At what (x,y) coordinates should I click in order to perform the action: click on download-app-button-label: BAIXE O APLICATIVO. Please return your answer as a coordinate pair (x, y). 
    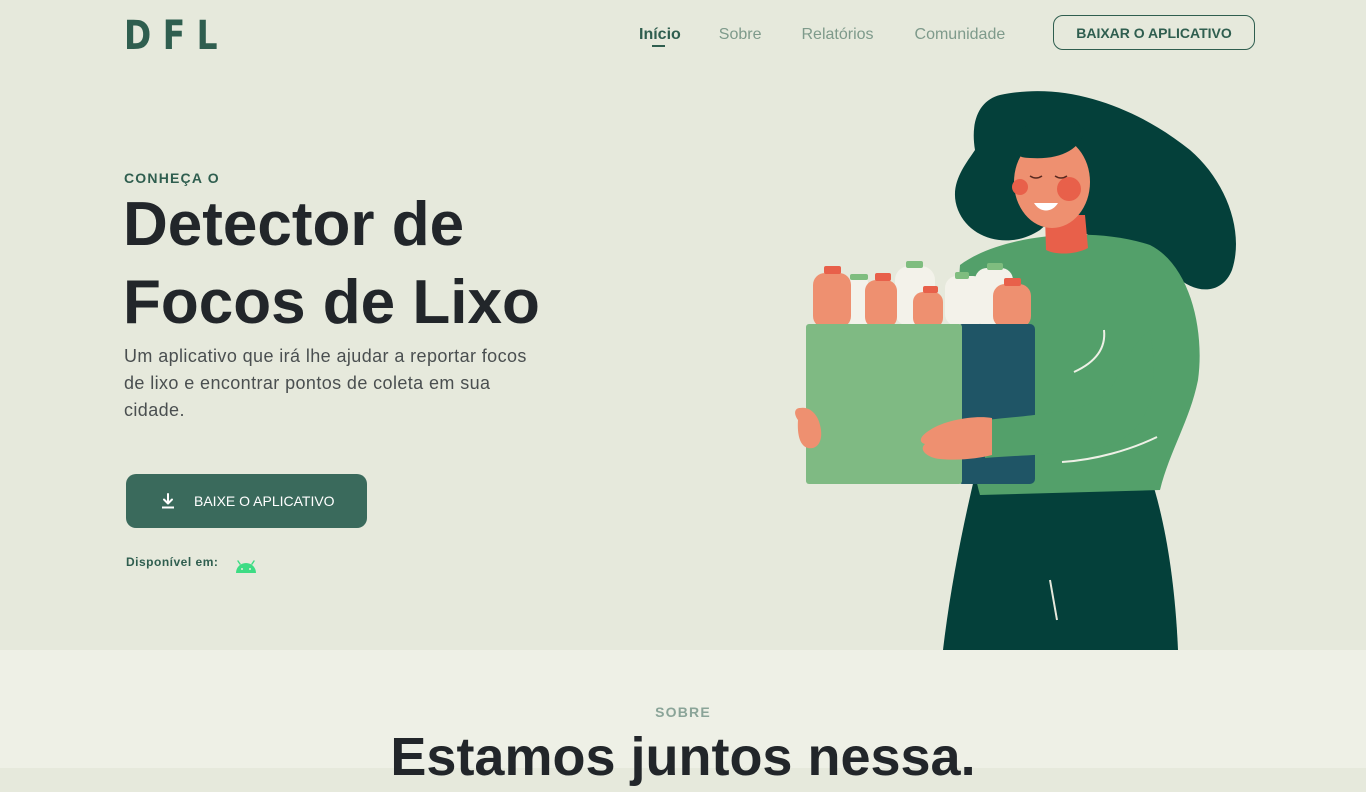
    Looking at the image, I should click on (264, 501).